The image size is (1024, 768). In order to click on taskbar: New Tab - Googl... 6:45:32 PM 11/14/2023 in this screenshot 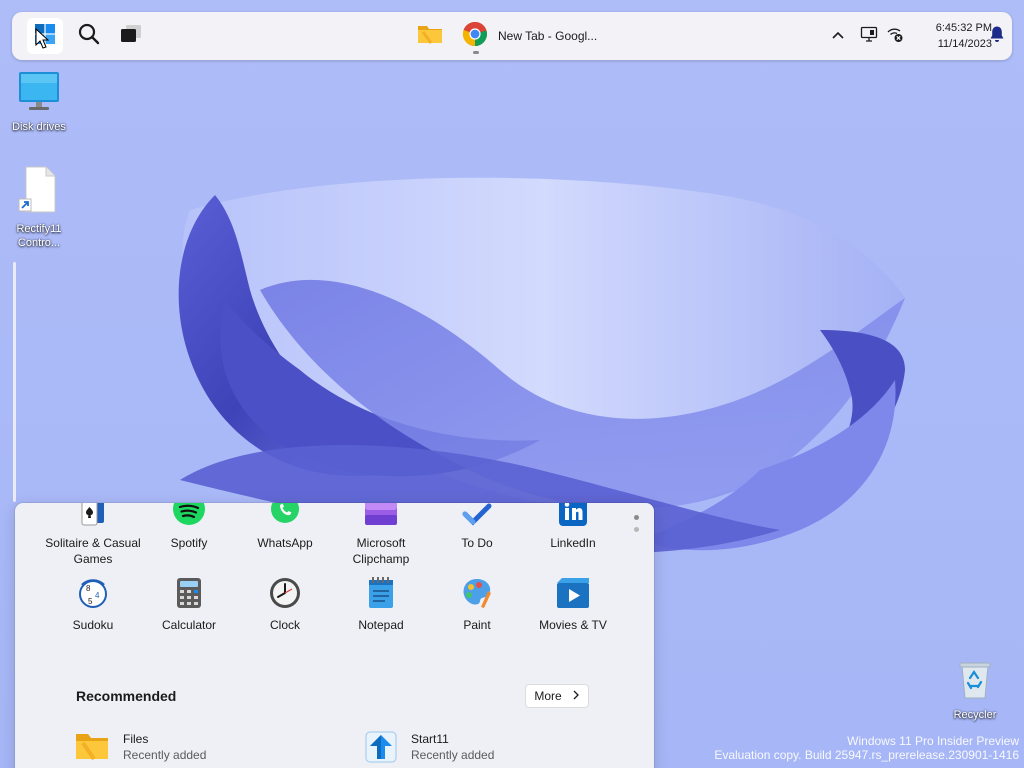, I will do `click(512, 36)`.